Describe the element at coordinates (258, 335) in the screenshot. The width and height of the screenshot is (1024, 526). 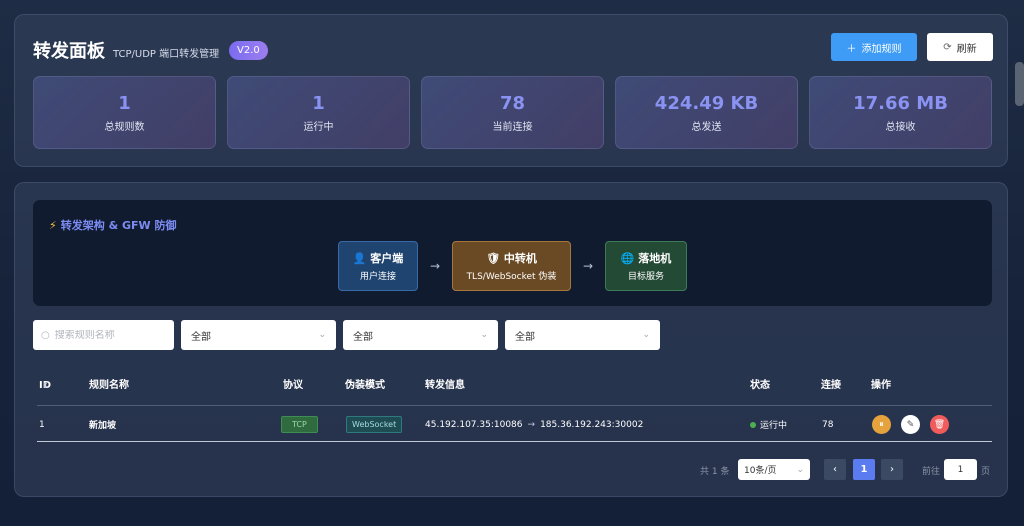
I see `filter-select-1: 全部 ⌄` at that location.